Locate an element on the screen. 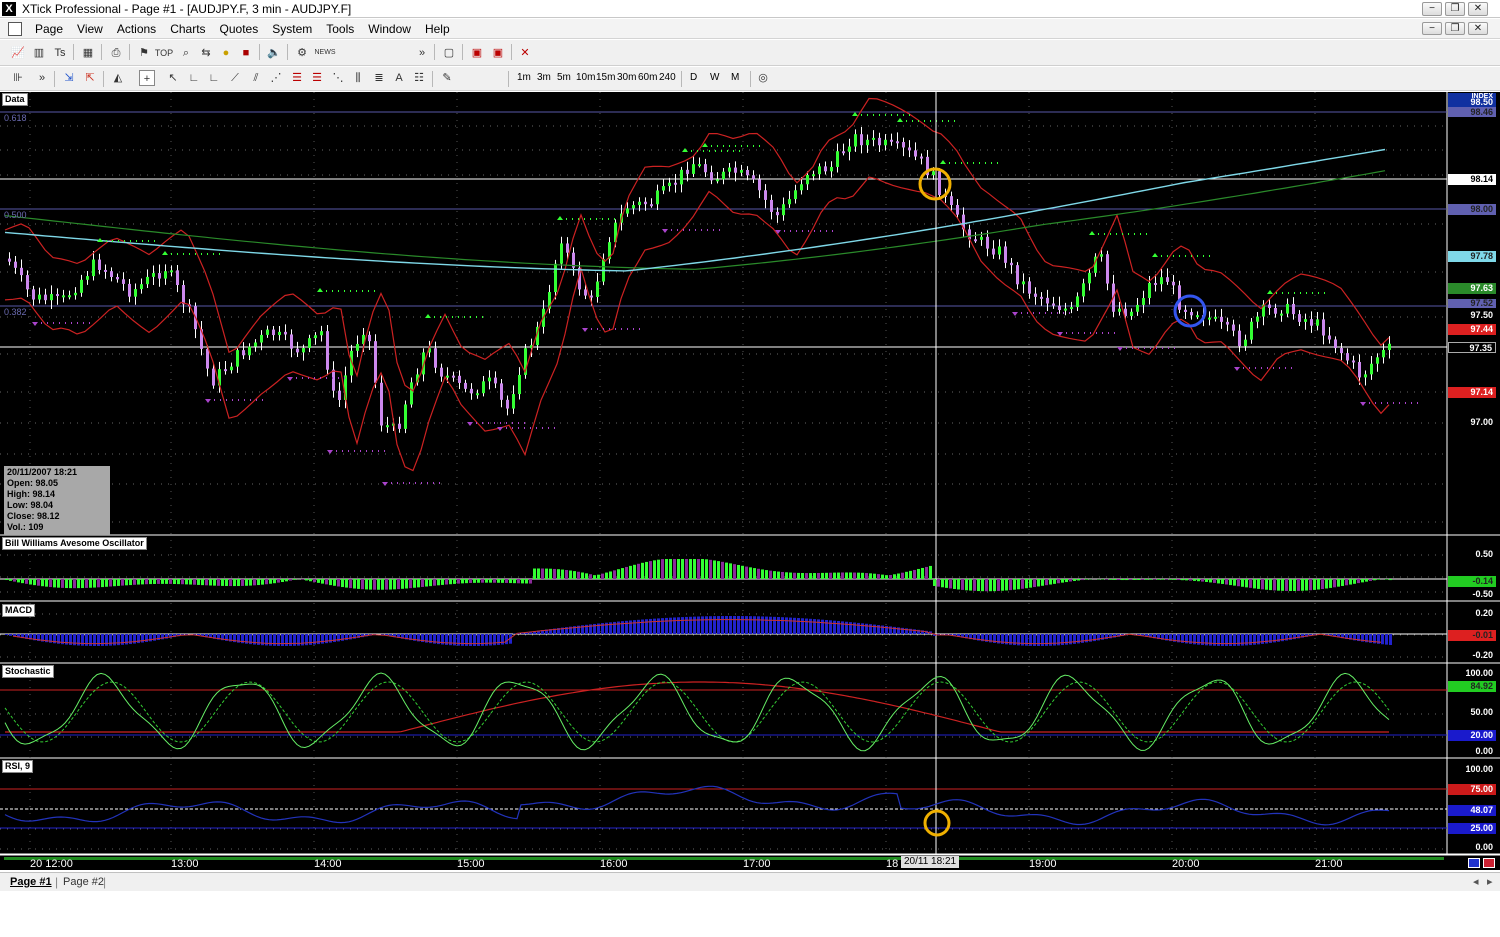 The width and height of the screenshot is (1500, 937). orders-icon: ⇆ is located at coordinates (206, 53).